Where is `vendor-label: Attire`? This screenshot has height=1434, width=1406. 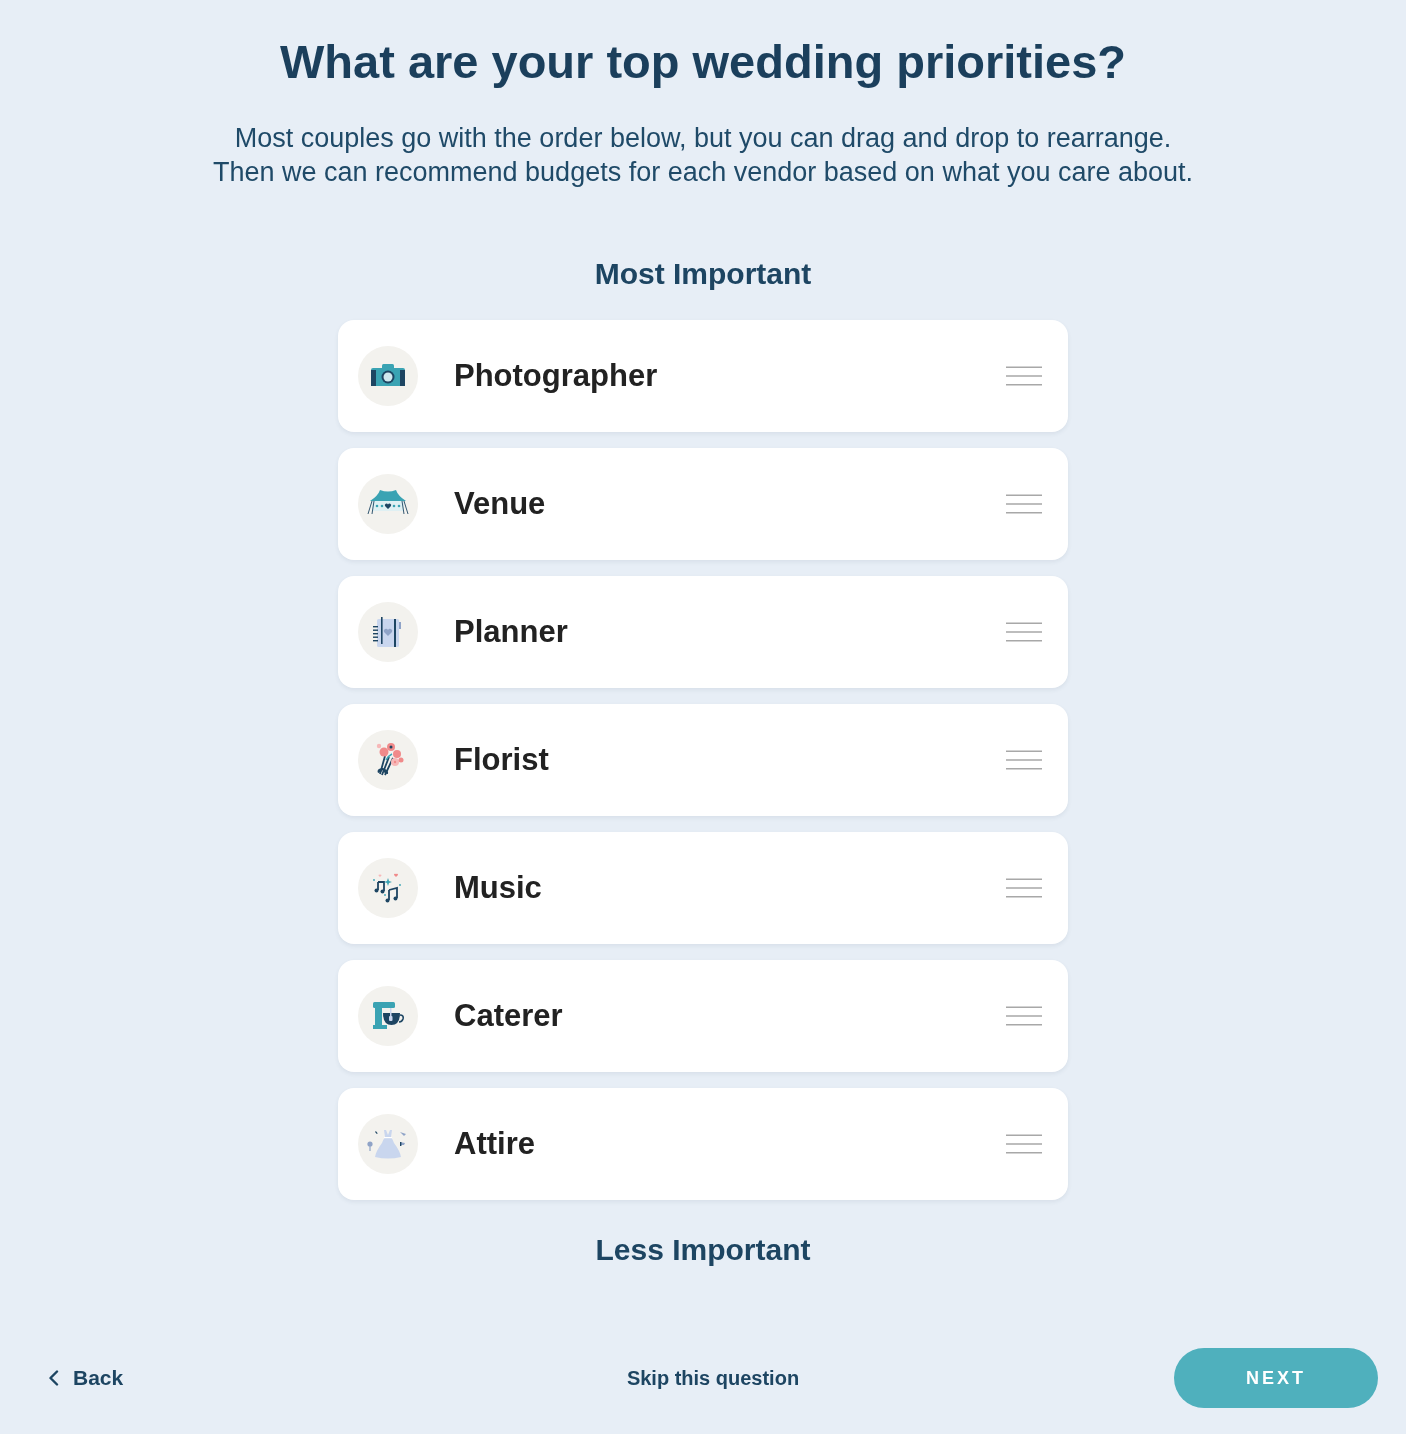
vendor-label: Attire is located at coordinates (495, 1144).